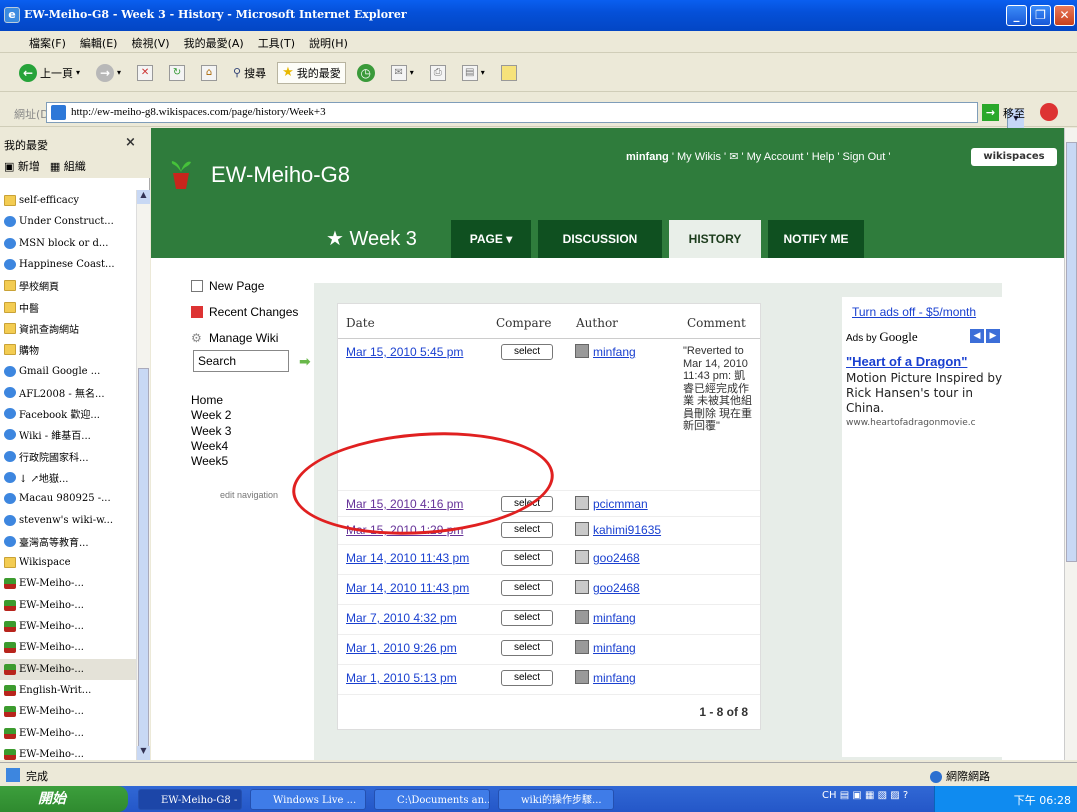  What do you see at coordinates (211, 431) in the screenshot?
I see `nav-link-week-3: Week 3` at bounding box center [211, 431].